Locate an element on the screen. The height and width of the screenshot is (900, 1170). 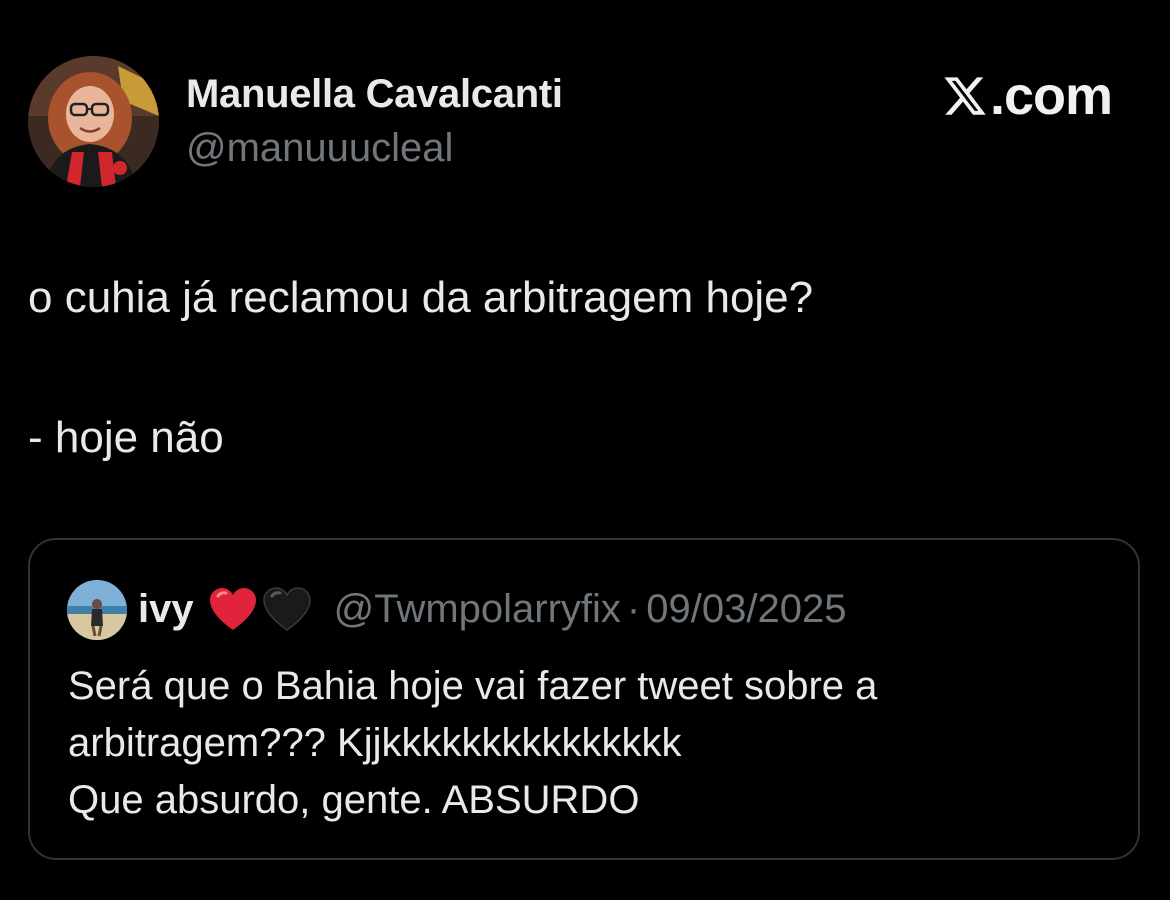
x-com-brand: .com is located at coordinates (1027, 96).